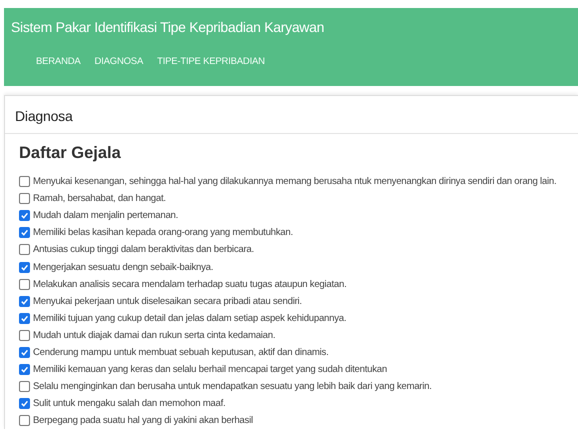  What do you see at coordinates (143, 420) in the screenshot?
I see `symptom-label: Berpegang pada suatu hal yang di yakini akan berhasil` at bounding box center [143, 420].